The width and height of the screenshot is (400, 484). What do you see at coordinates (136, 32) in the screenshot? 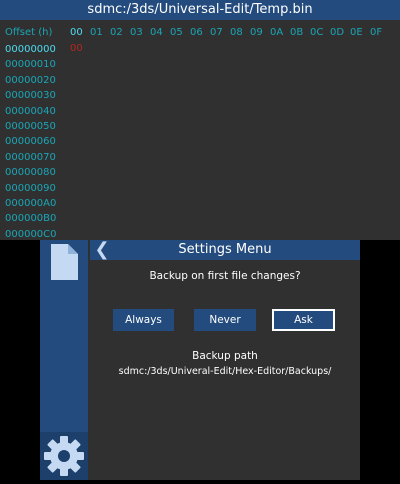
I see `column-header: 03` at bounding box center [136, 32].